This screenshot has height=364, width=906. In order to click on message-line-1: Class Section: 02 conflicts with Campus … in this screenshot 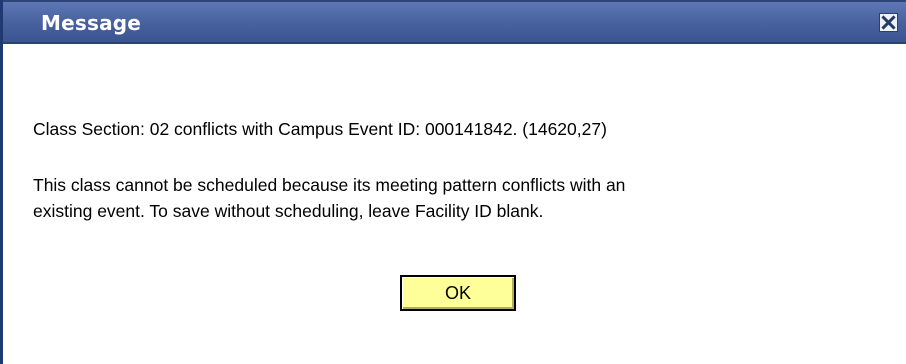, I will do `click(320, 129)`.